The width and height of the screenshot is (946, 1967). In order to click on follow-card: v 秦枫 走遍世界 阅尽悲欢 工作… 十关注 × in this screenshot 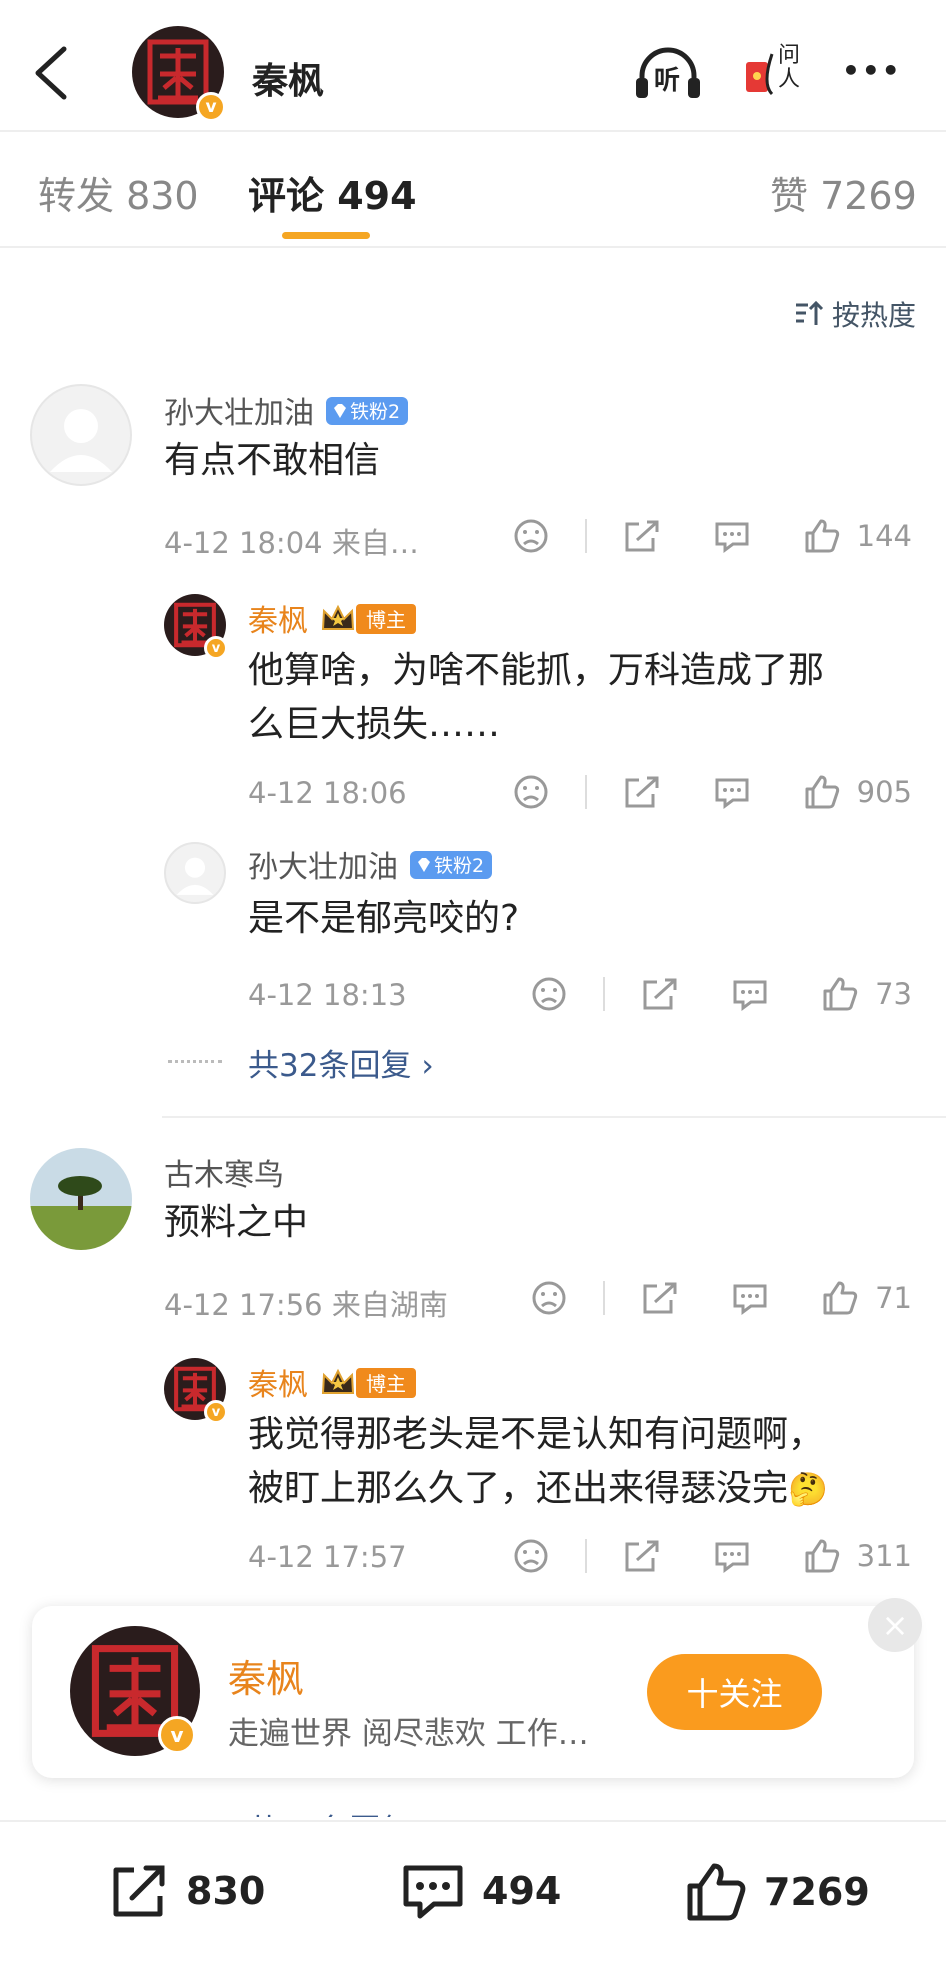, I will do `click(477, 1688)`.